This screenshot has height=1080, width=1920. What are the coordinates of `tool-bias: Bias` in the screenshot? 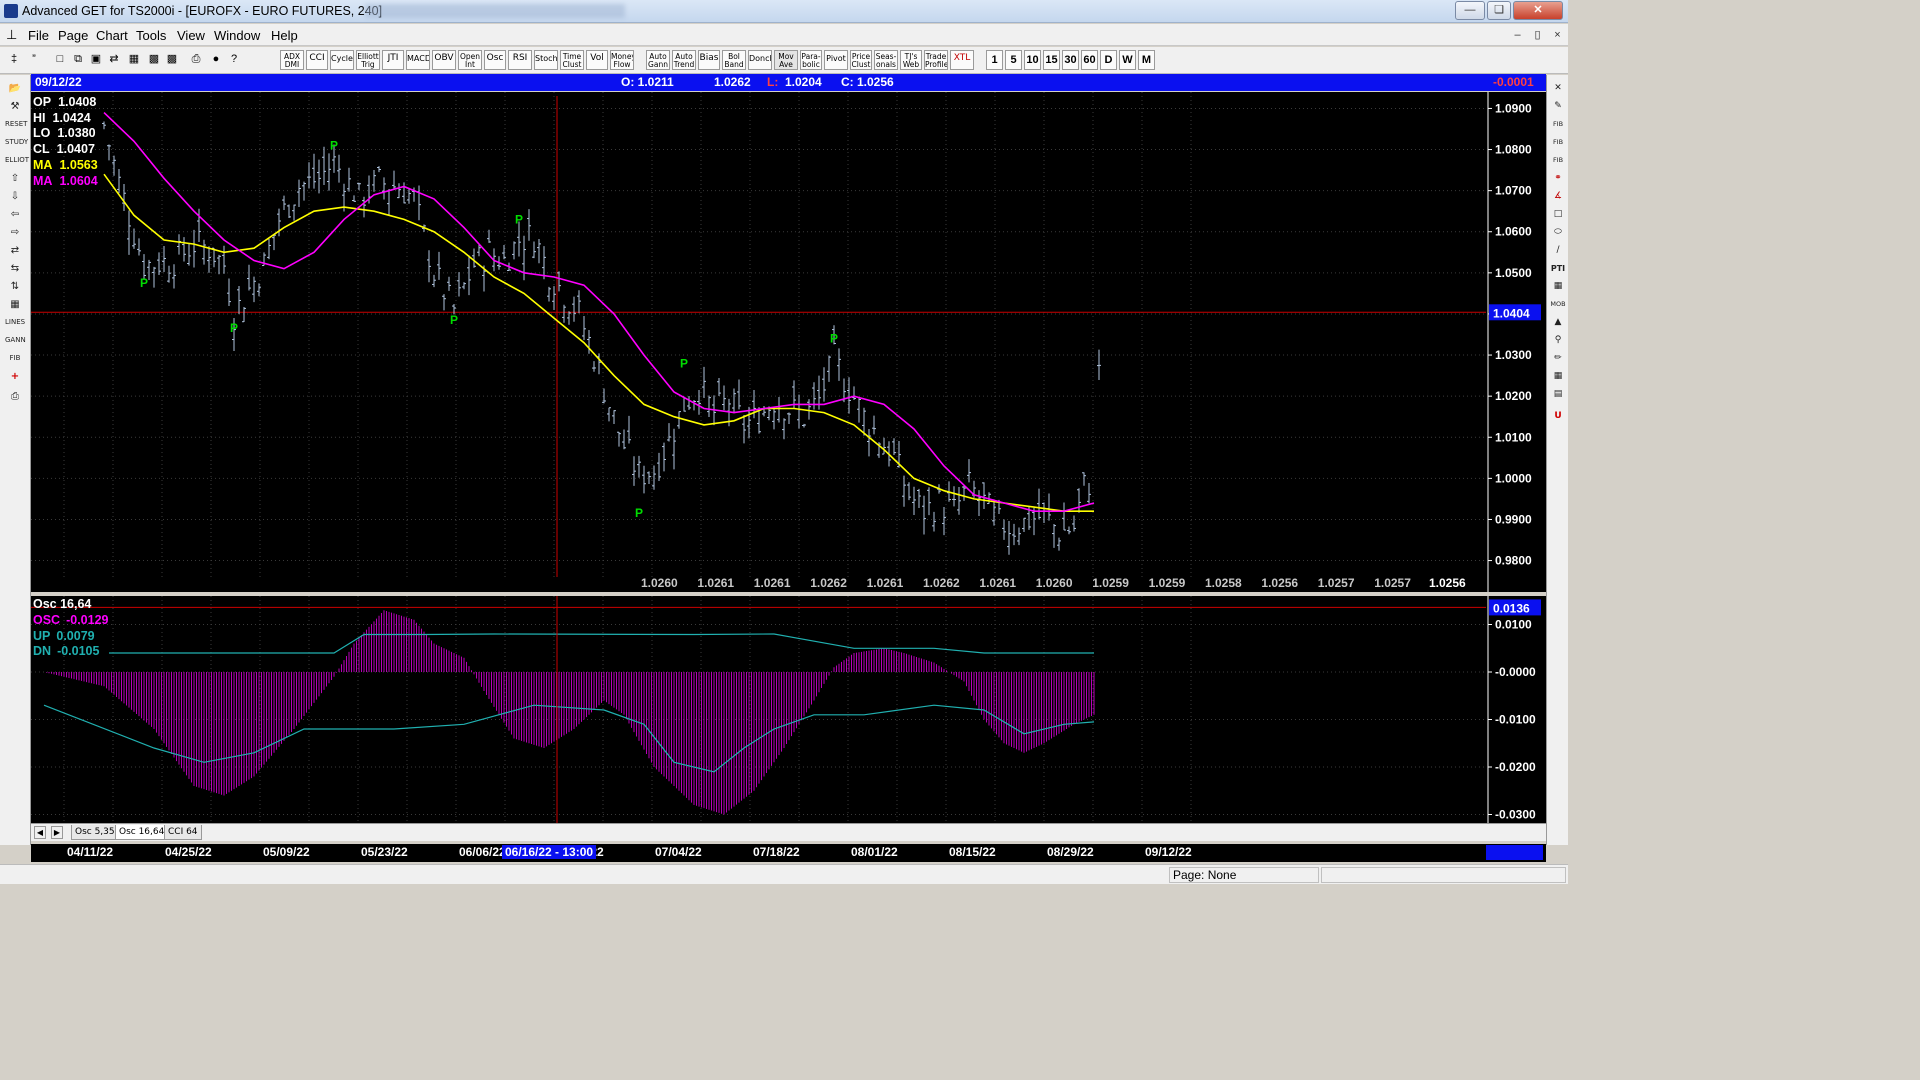 It's located at (709, 60).